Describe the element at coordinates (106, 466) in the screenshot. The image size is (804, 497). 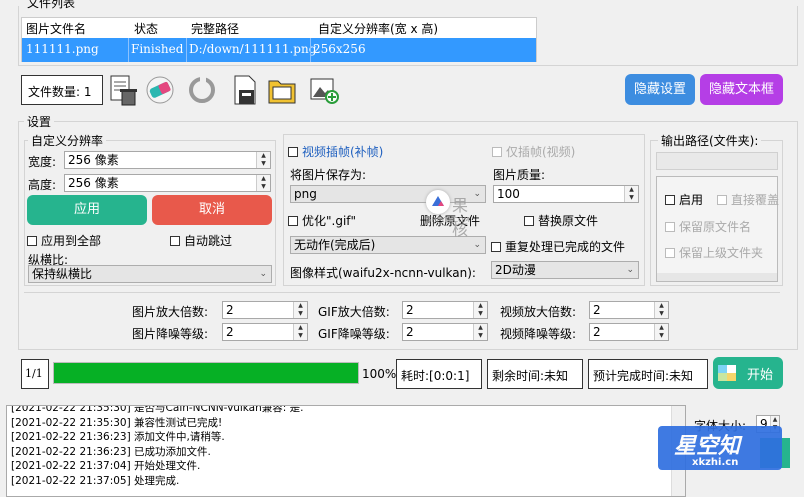
I see `log-line: [2021-02-22 21:37:04] 开始处理文件.` at that location.